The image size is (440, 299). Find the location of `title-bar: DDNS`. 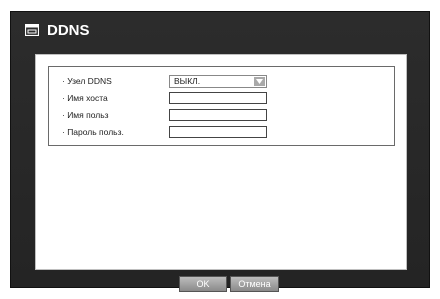

title-bar: DDNS is located at coordinates (220, 30).